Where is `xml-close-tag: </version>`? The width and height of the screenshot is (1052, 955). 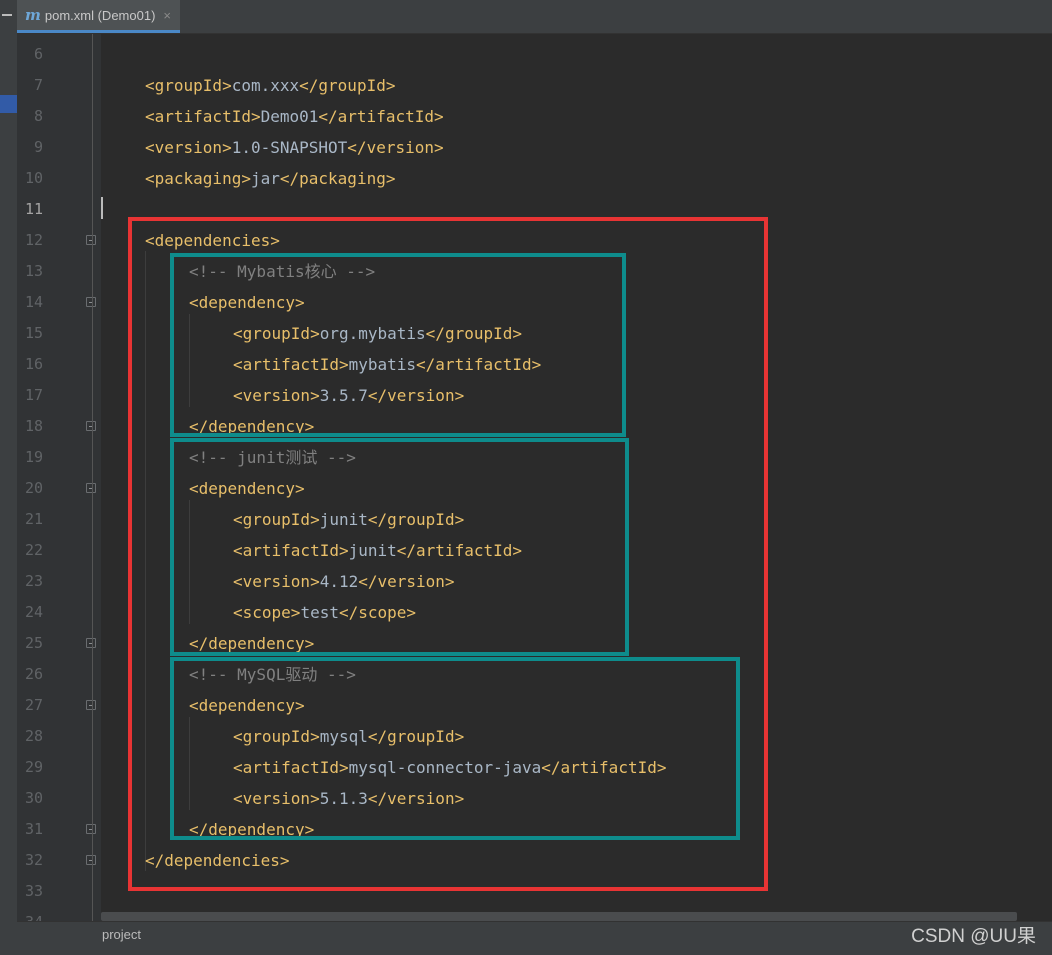
xml-close-tag: </version> is located at coordinates (395, 147).